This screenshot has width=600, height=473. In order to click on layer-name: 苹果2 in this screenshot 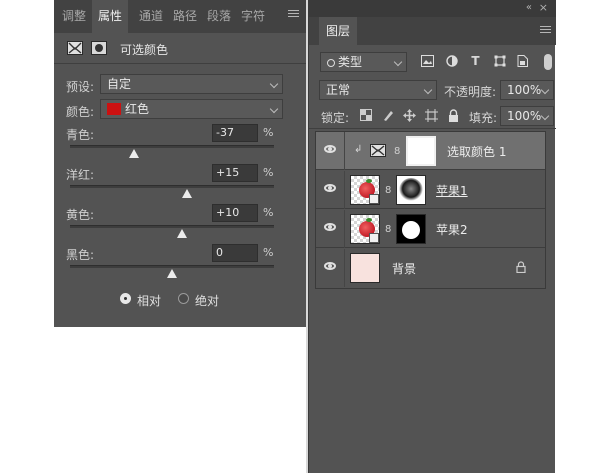, I will do `click(452, 229)`.